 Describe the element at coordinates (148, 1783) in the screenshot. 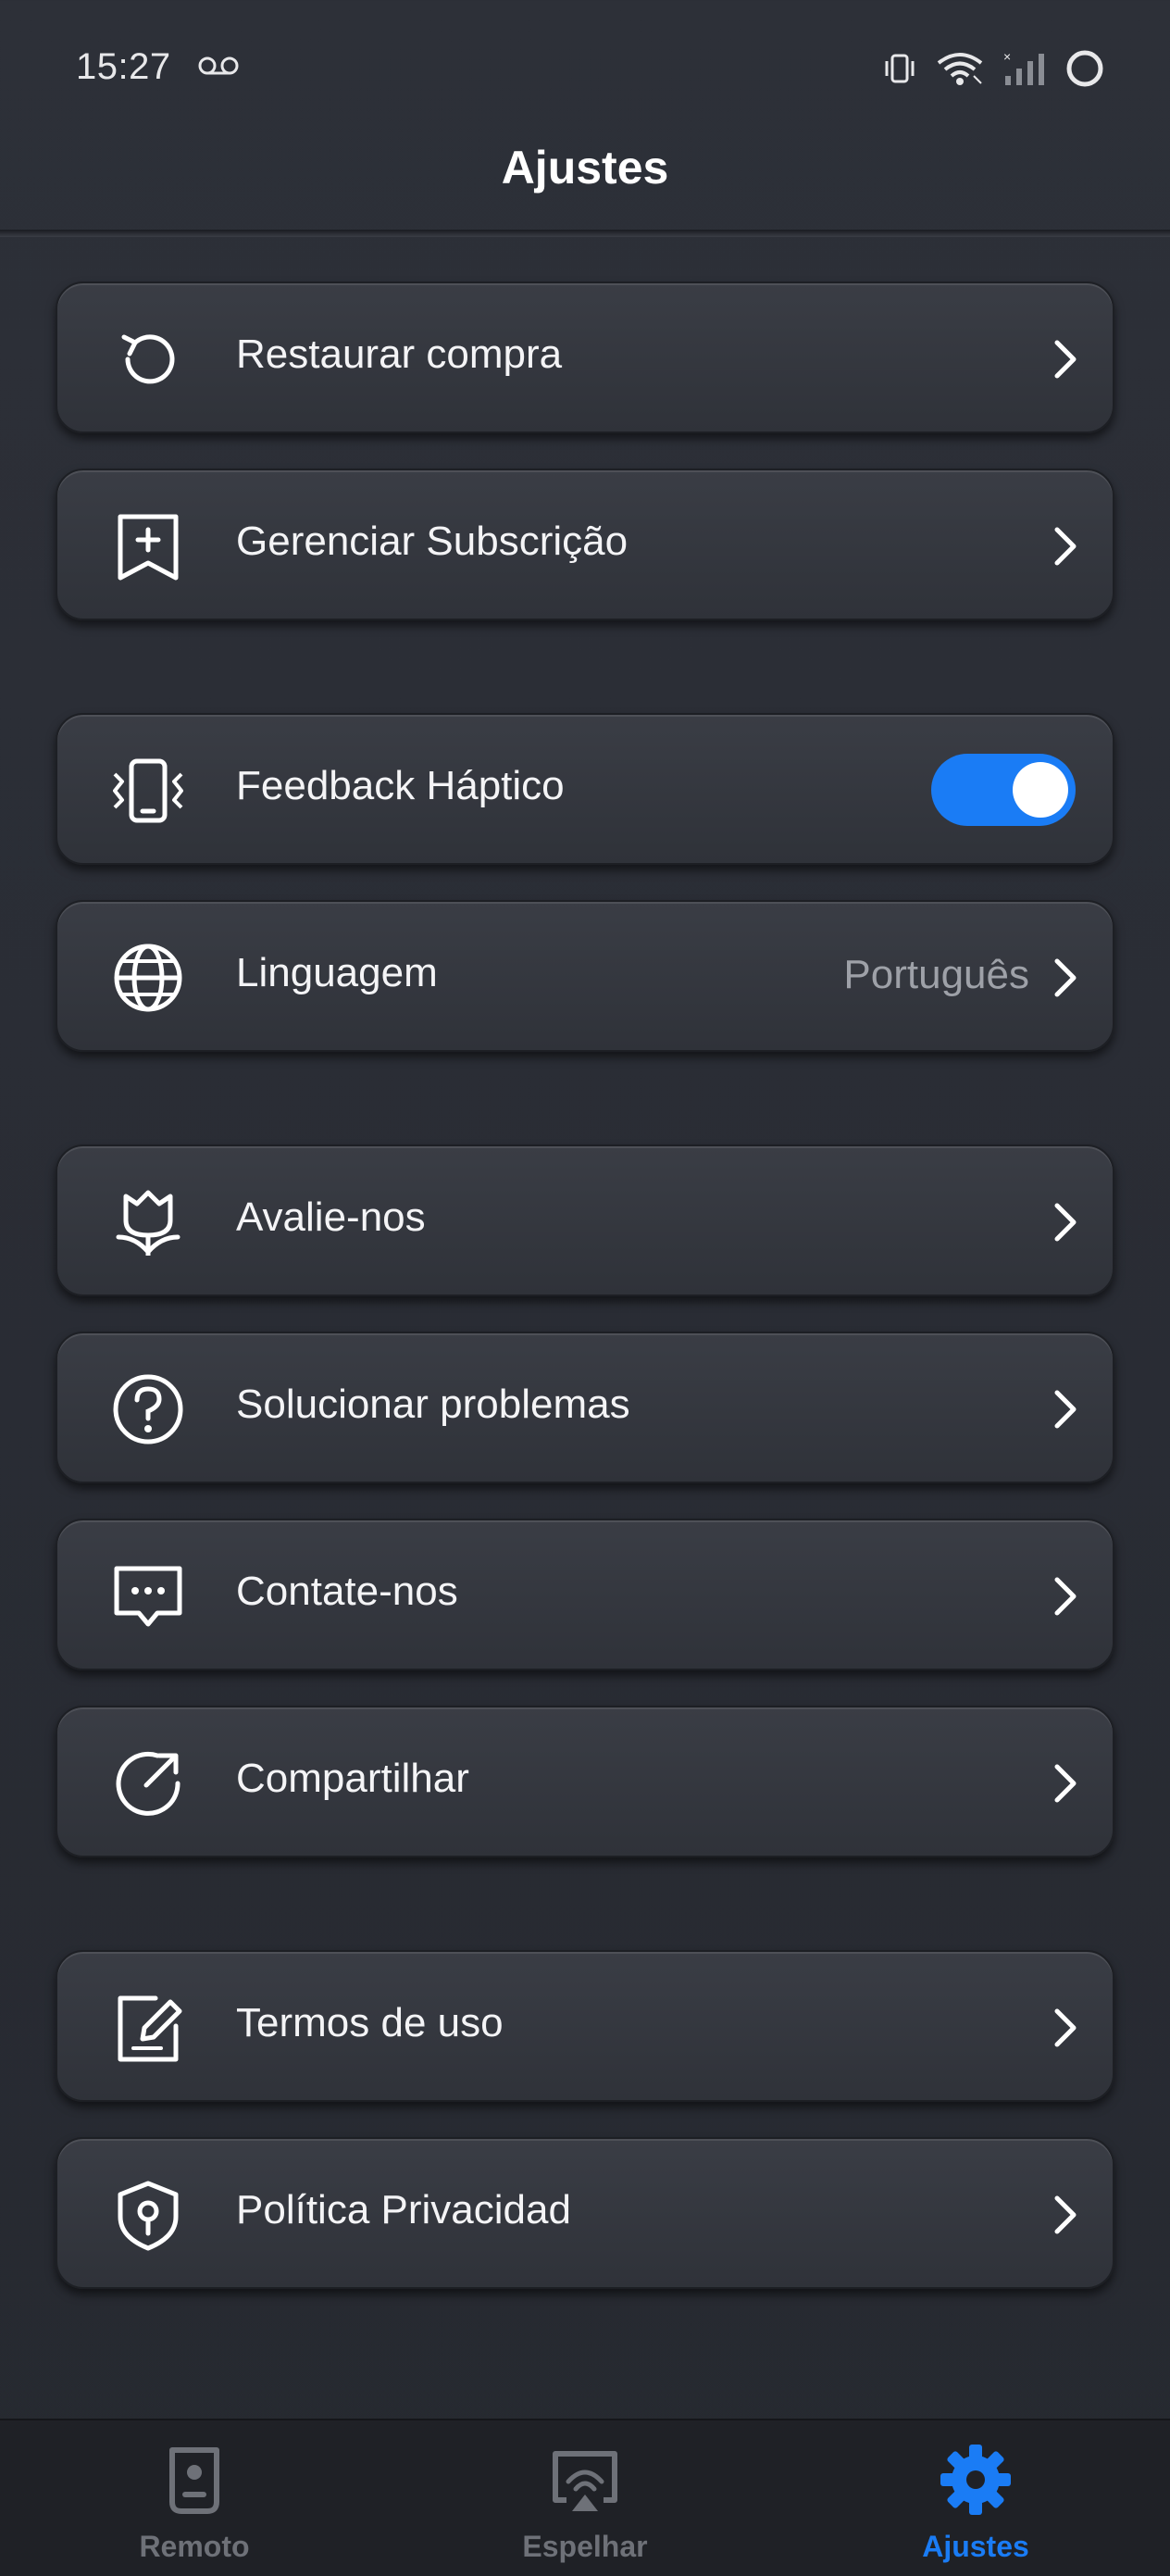

I see `share-arrow-icon` at that location.